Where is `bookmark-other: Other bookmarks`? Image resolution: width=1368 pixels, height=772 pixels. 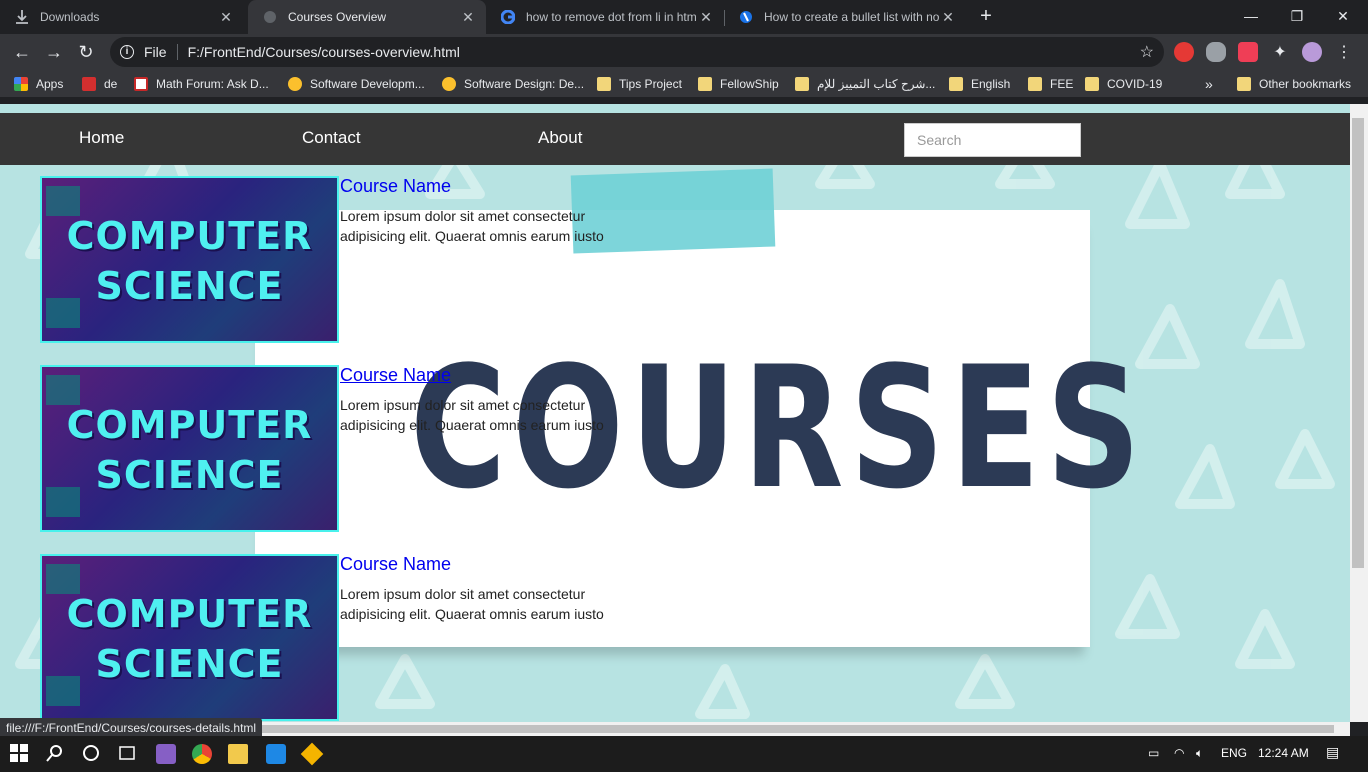 bookmark-other: Other bookmarks is located at coordinates (1294, 84).